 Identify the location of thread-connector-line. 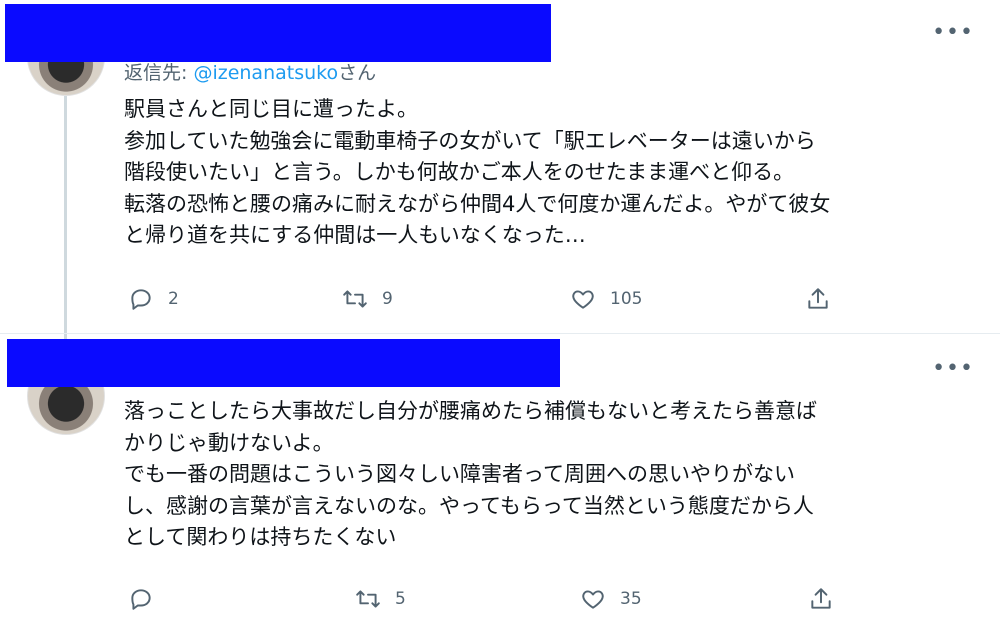
(65, 219).